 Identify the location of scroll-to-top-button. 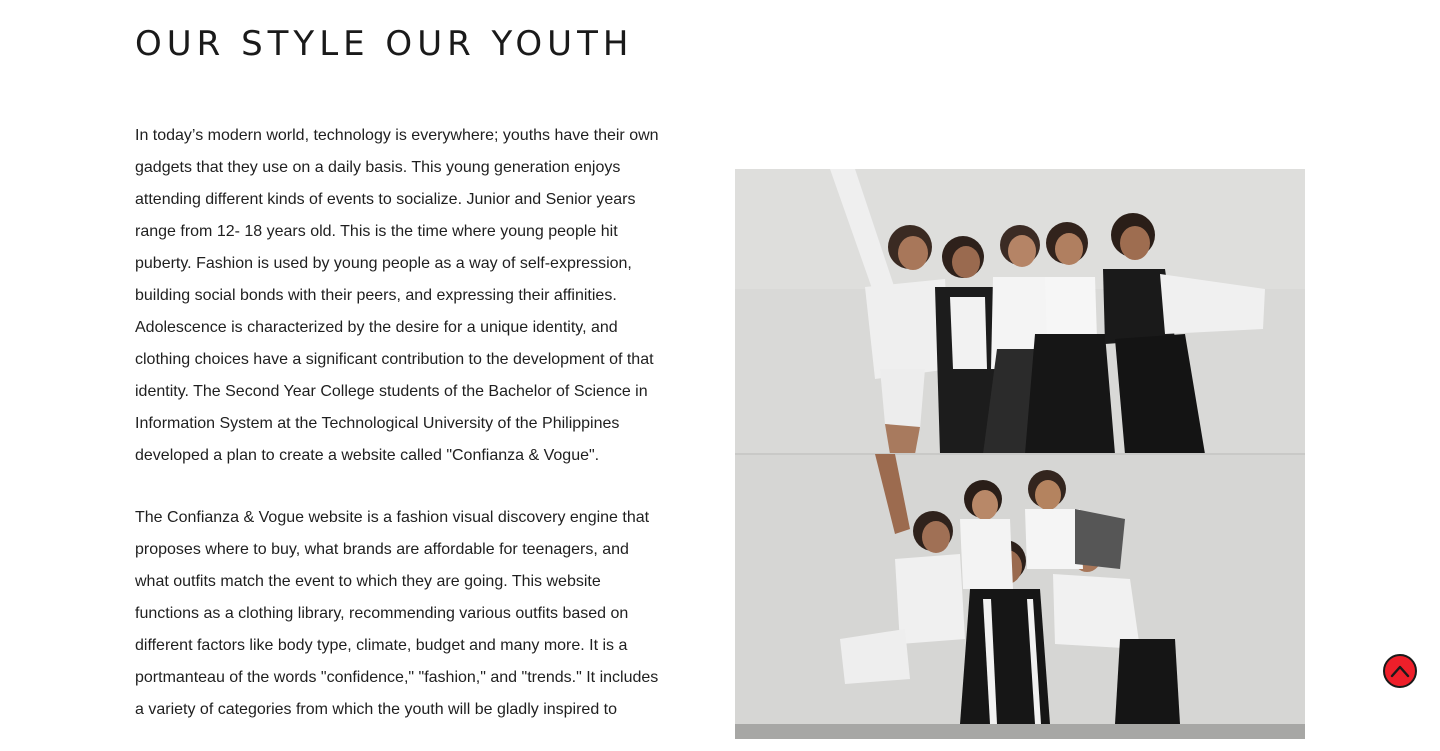
(1400, 671).